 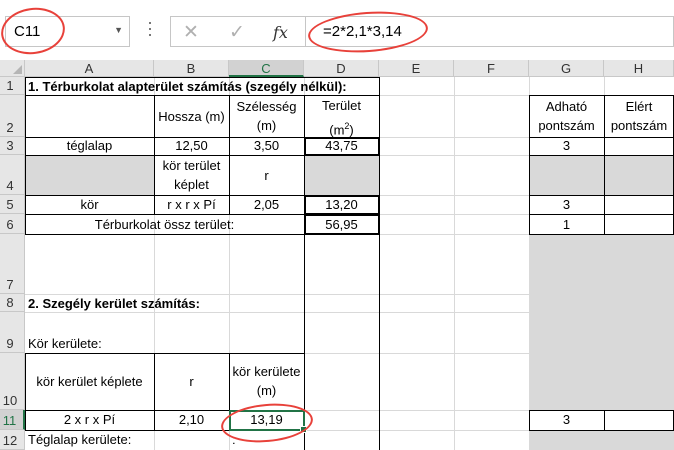 I want to click on formula-buttons: ✕ ✓ fx, so click(x=238, y=31).